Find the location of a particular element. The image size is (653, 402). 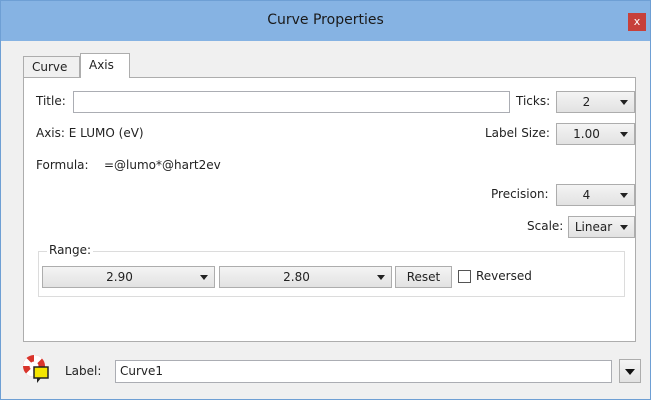

title-input is located at coordinates (291, 102).